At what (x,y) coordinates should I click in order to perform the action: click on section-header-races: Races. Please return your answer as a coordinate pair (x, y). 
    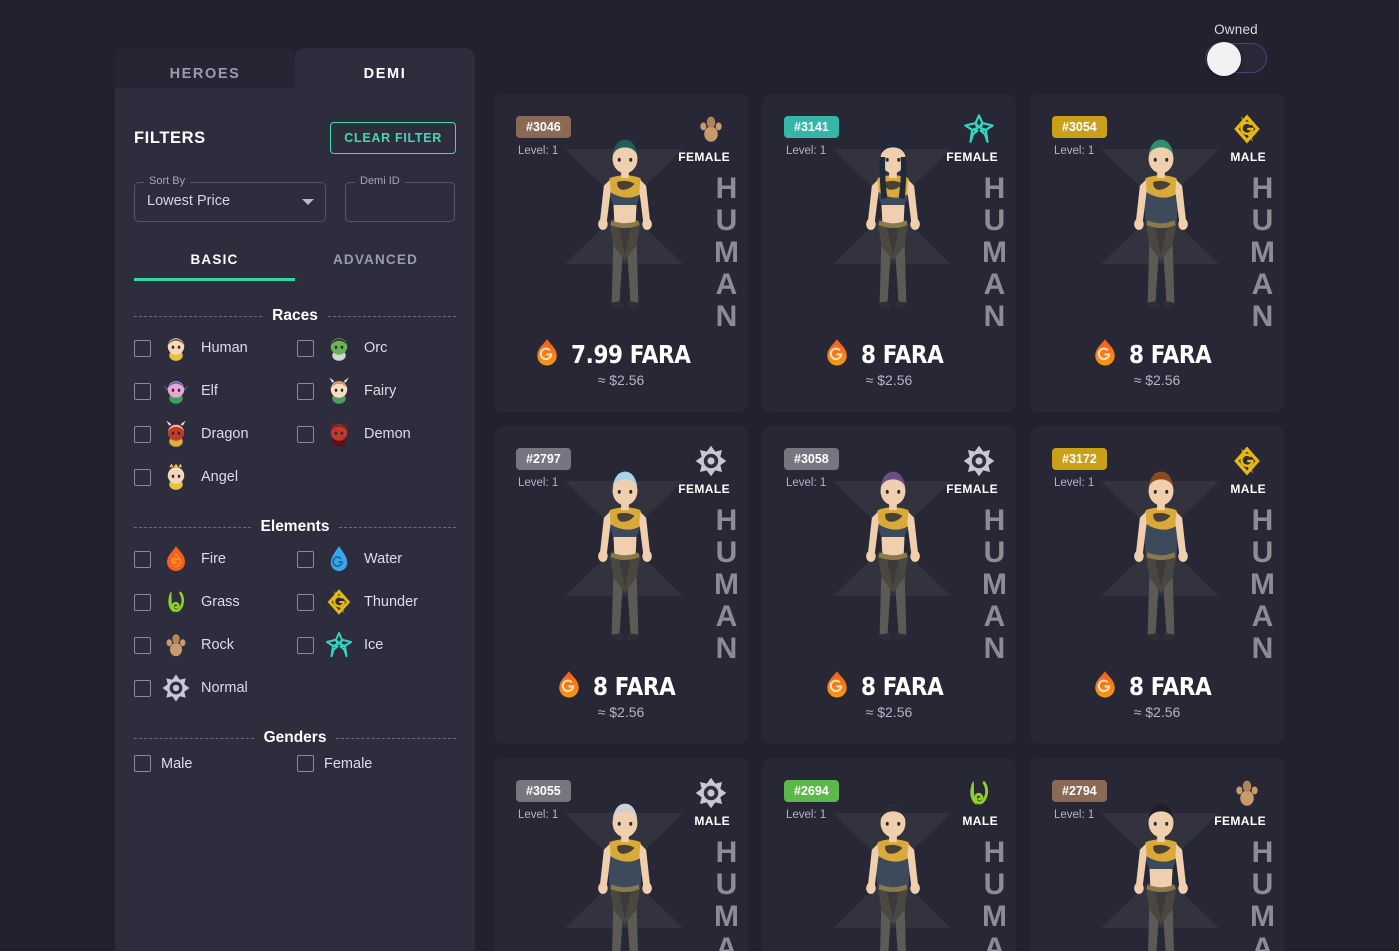
    Looking at the image, I should click on (295, 316).